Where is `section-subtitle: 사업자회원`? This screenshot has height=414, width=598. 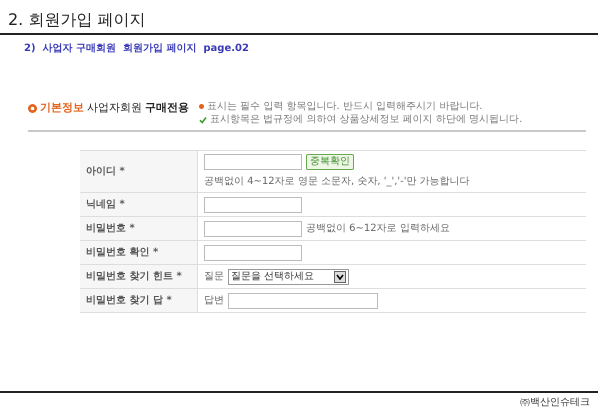
section-subtitle: 사업자회원 is located at coordinates (114, 108).